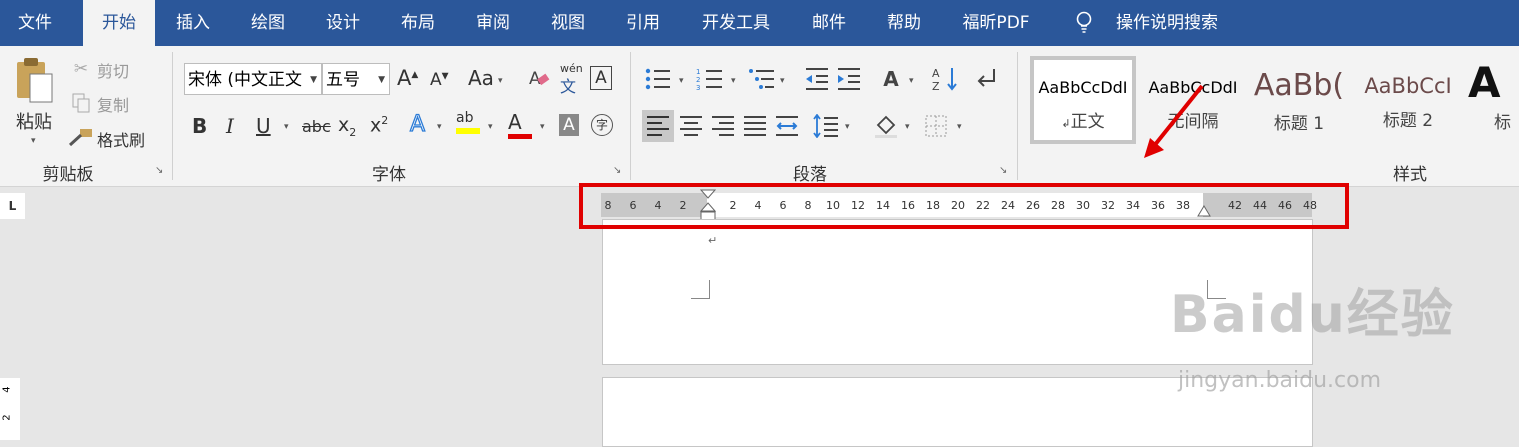 The width and height of the screenshot is (1519, 447). I want to click on tab-layout: 布局, so click(418, 23).